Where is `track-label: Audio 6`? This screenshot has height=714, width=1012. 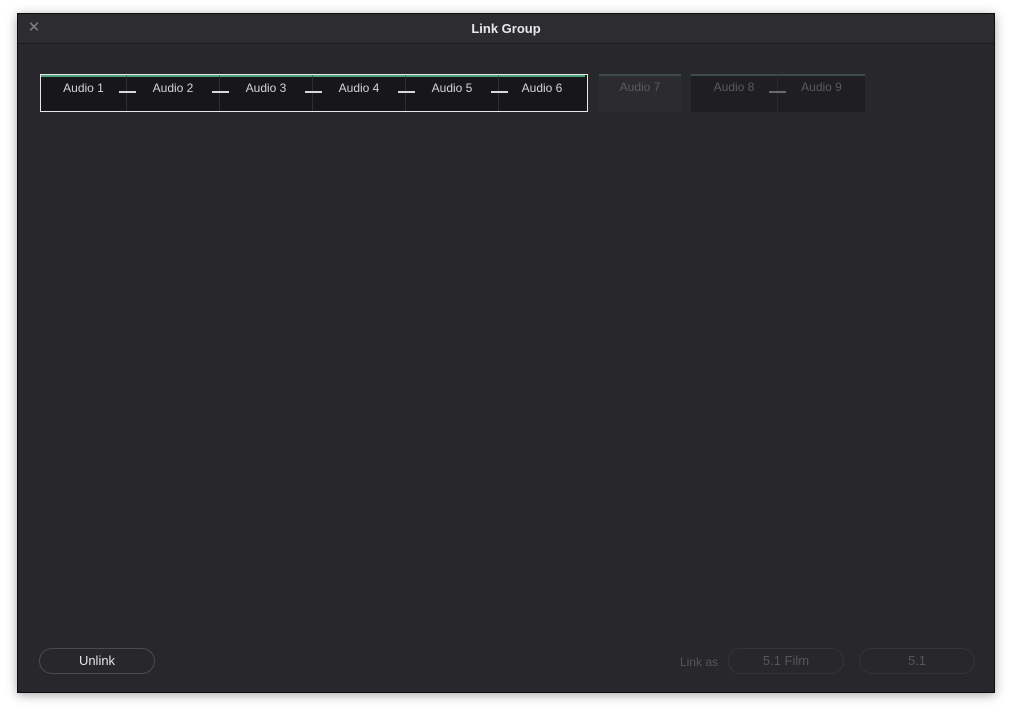 track-label: Audio 6 is located at coordinates (542, 88).